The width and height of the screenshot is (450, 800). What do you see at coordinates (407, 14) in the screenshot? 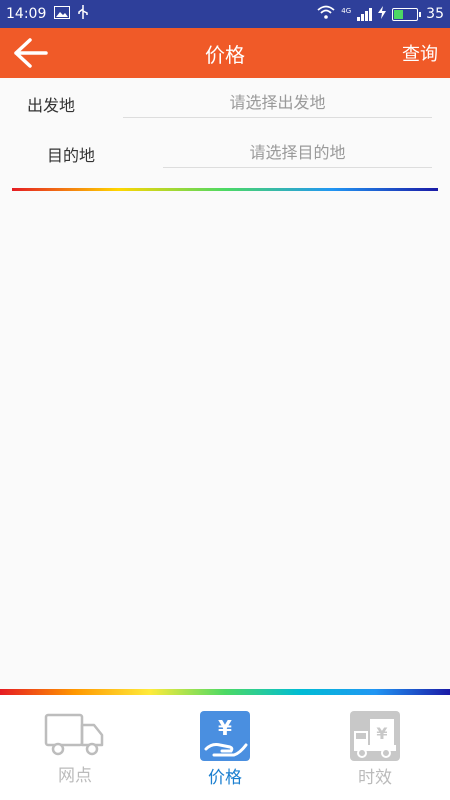
I see `battery-icon` at bounding box center [407, 14].